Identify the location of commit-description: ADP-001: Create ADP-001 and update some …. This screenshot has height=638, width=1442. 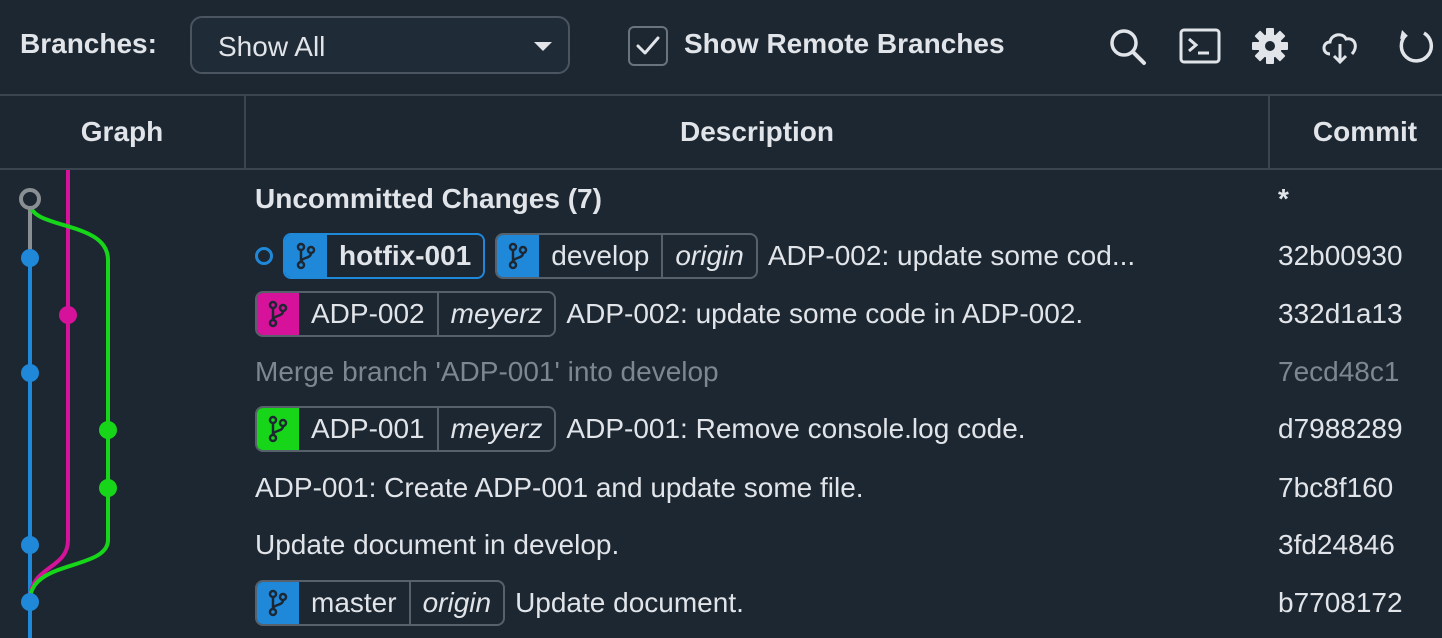
(559, 487).